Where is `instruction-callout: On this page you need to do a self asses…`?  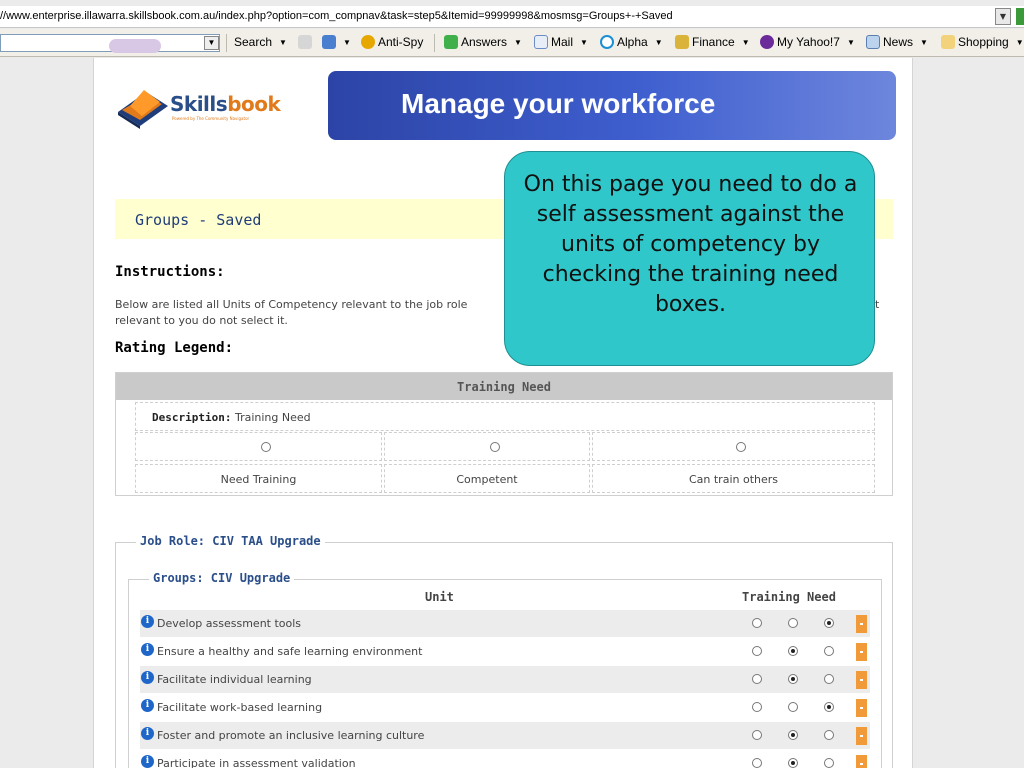 instruction-callout: On this page you need to do a self asses… is located at coordinates (689, 258).